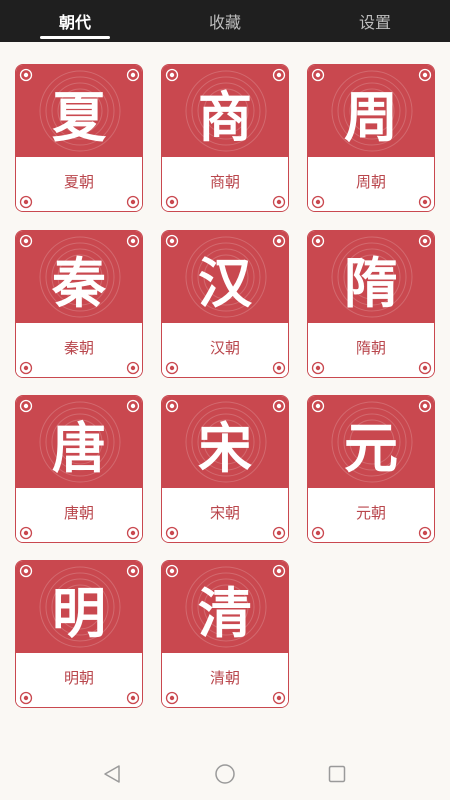 The image size is (450, 800). I want to click on dynasty-label: 唐朝, so click(78, 512).